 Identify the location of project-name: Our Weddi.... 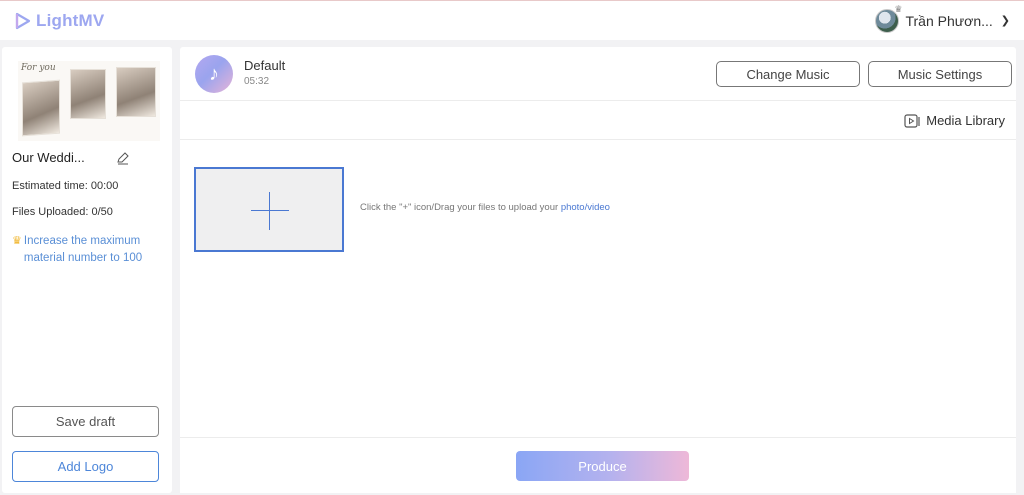
(48, 157).